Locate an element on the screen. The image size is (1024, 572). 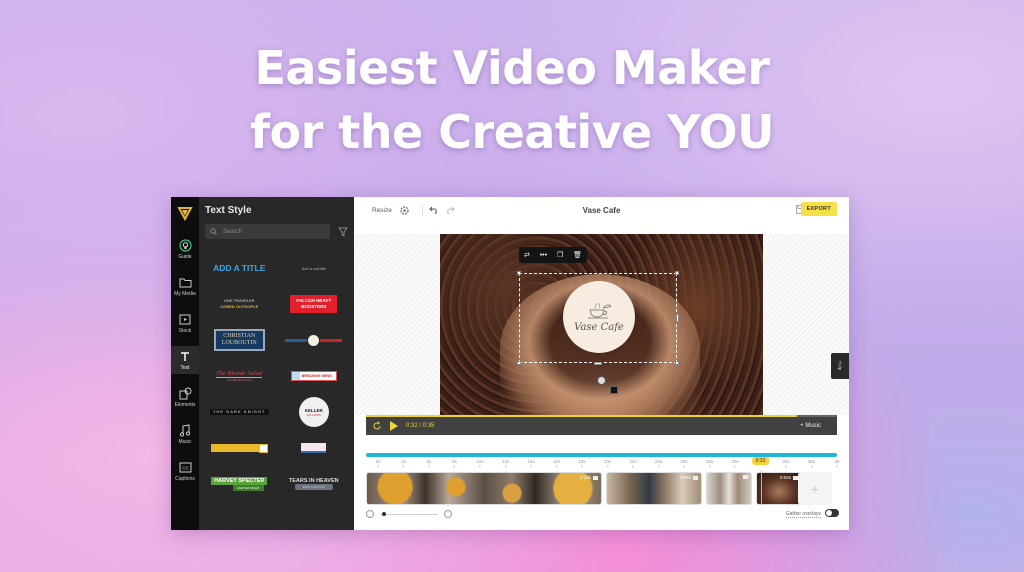
timeline-tick: 38 is located at coordinates (836, 463).